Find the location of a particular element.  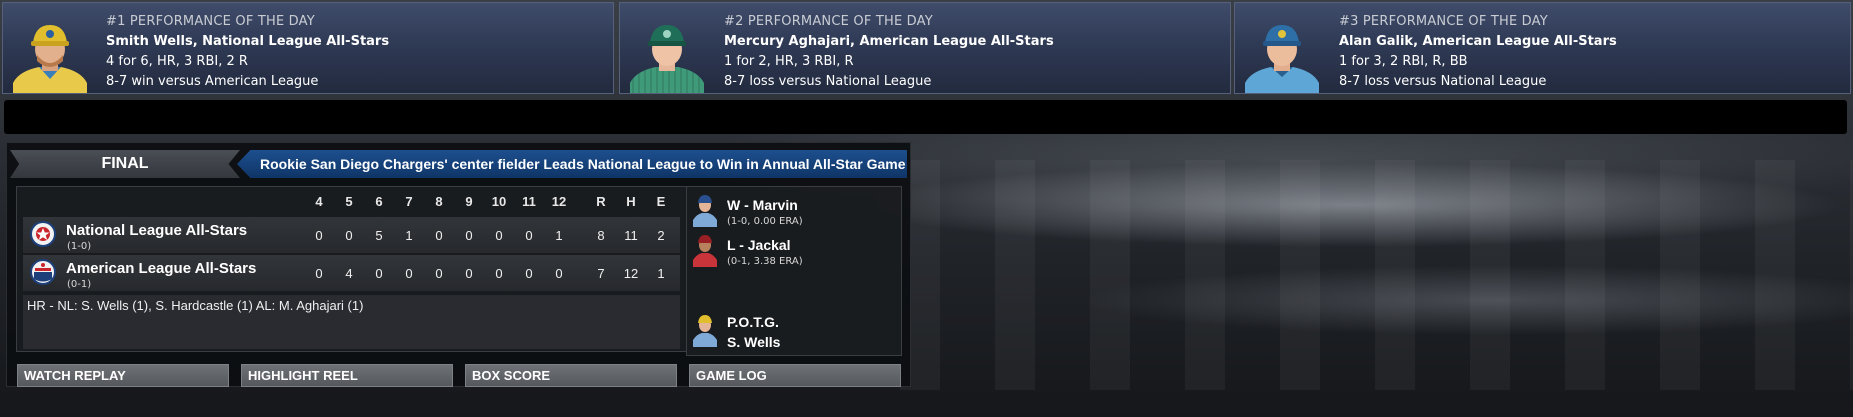

losing-pitcher-stats: (0-1, 3.38 ERA) is located at coordinates (765, 261).